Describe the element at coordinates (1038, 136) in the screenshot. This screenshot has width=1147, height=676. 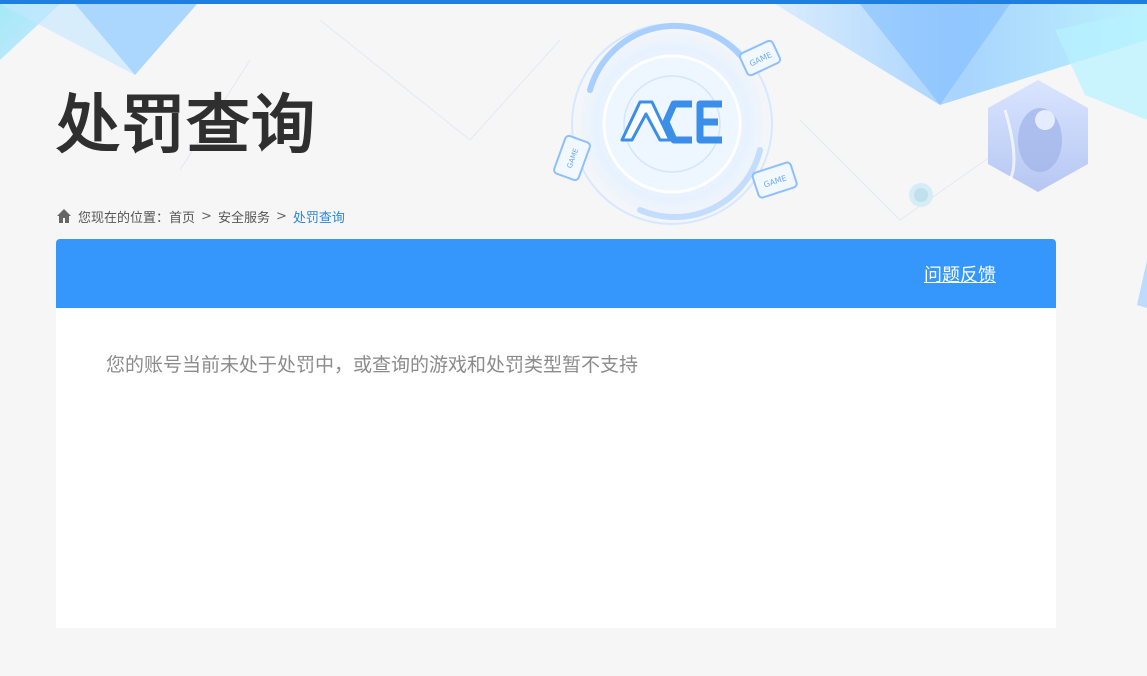
I see `character-hex-image` at that location.